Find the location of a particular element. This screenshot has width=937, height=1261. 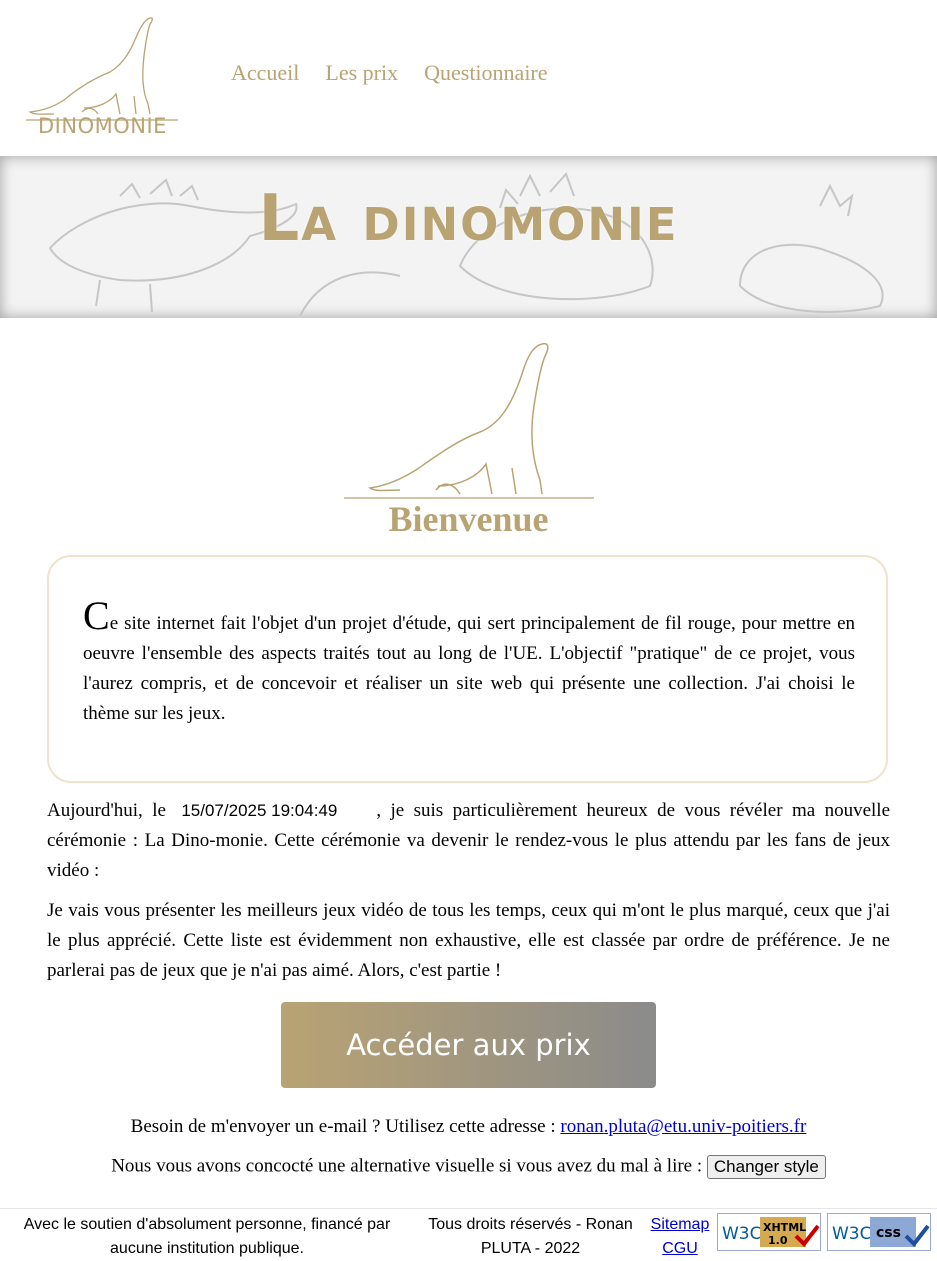

change-style-button: Changer style is located at coordinates (766, 1167).